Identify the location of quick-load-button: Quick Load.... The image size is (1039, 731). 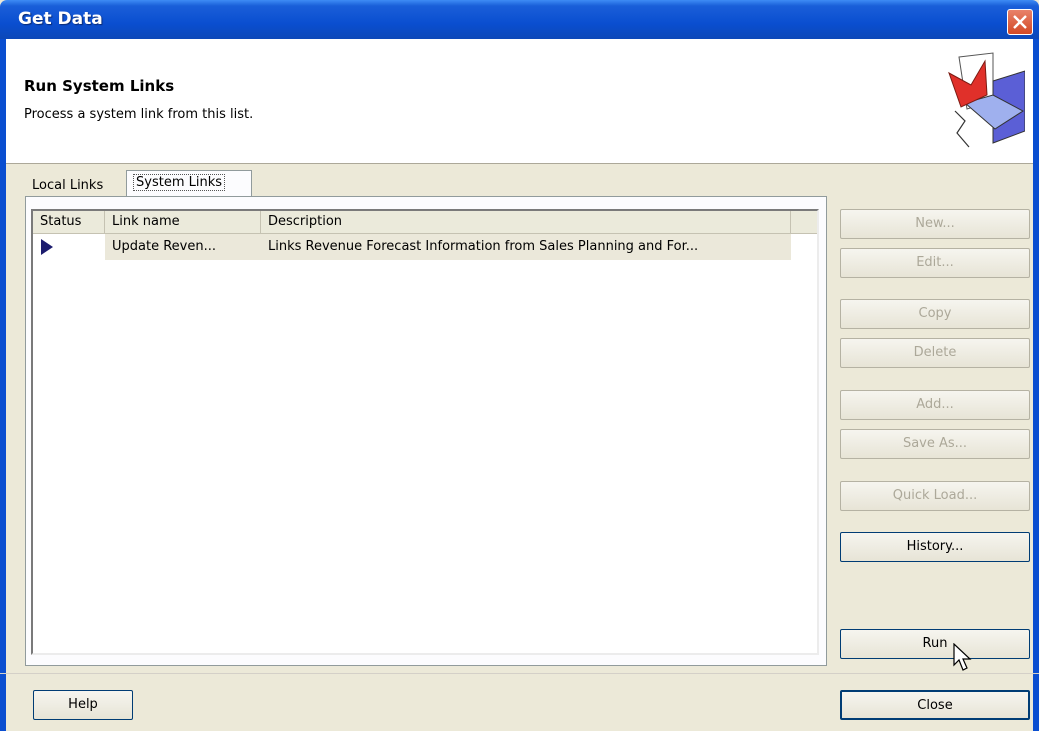
(935, 496).